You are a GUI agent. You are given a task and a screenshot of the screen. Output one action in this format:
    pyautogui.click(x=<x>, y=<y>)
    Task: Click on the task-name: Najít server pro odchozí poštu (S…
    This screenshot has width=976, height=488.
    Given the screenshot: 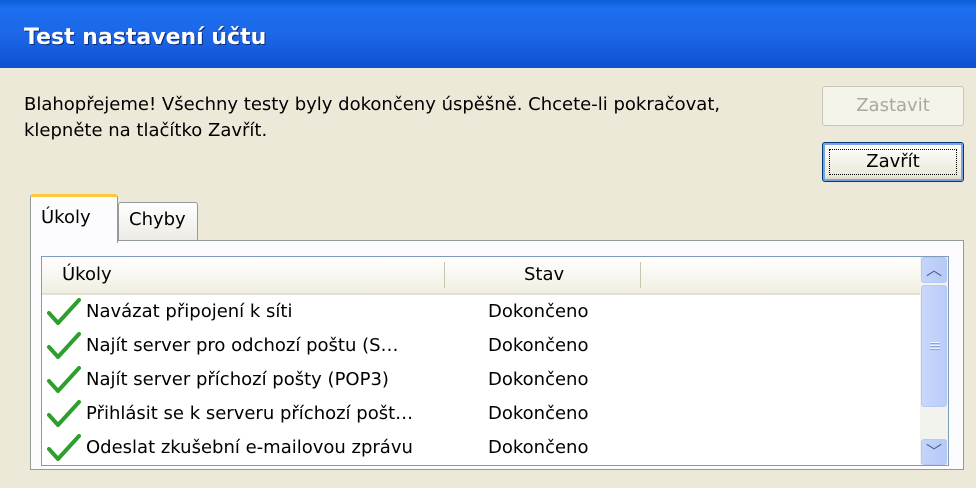 What is the action you would take?
    pyautogui.click(x=242, y=345)
    